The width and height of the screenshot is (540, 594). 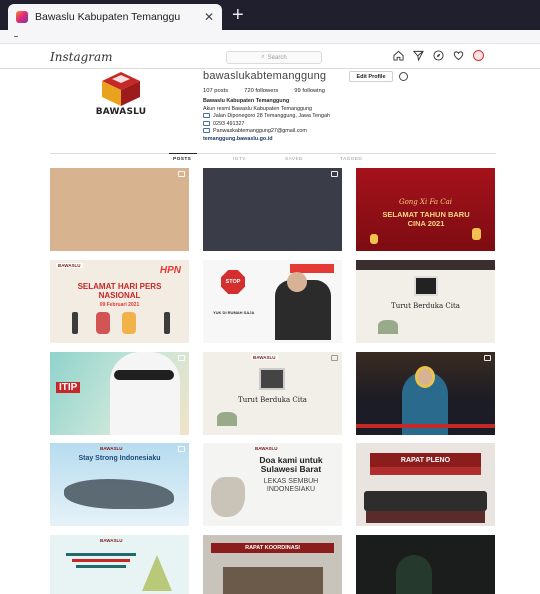 I want to click on meeting-table, so click(x=425, y=501).